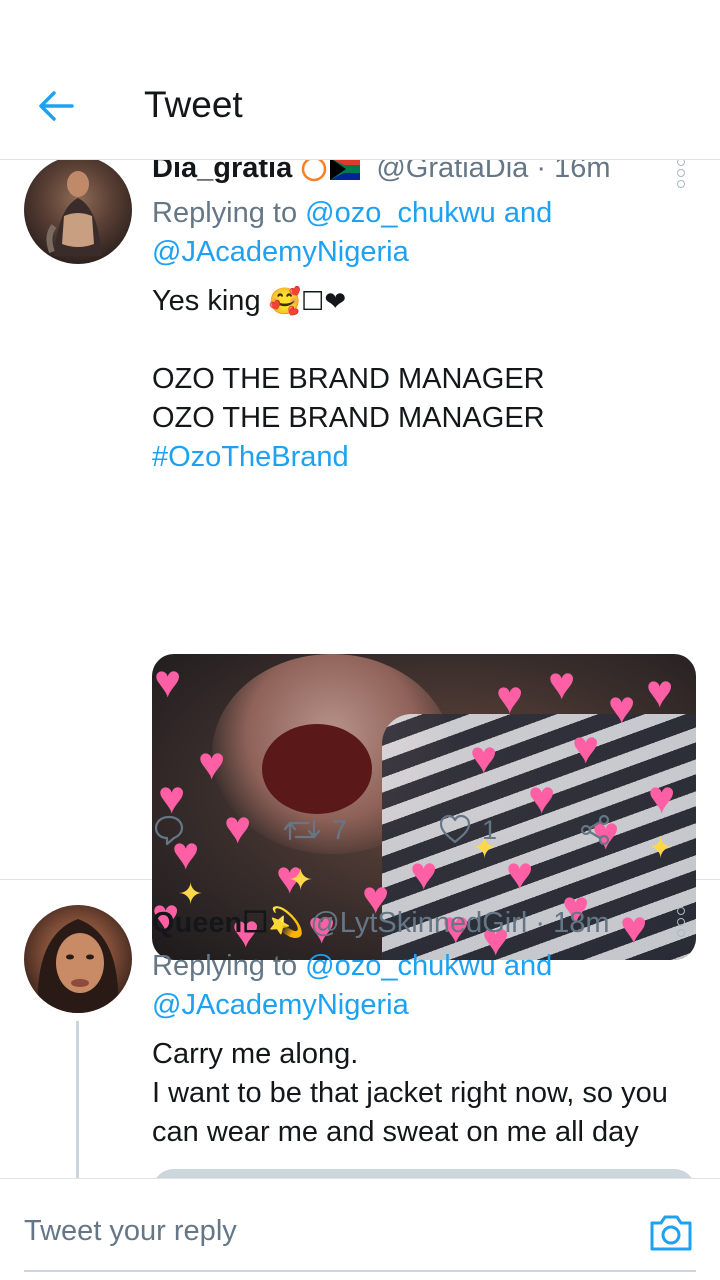 This screenshot has width=720, height=1280. What do you see at coordinates (360, 1271) in the screenshot?
I see `input-underline` at bounding box center [360, 1271].